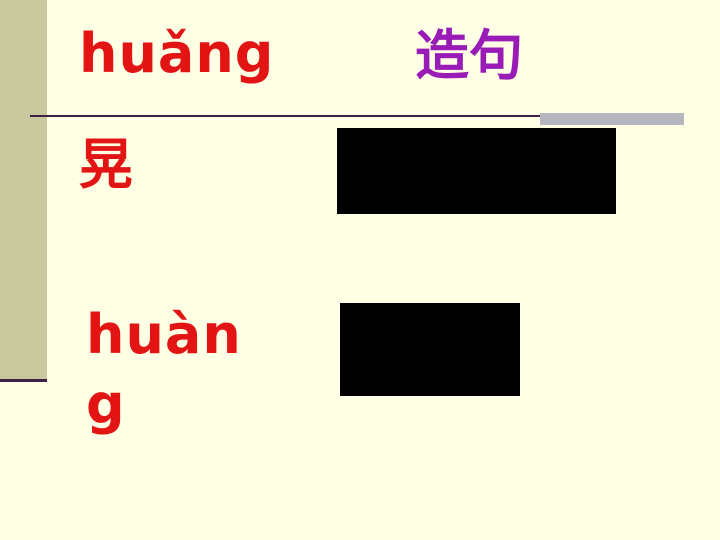 The width and height of the screenshot is (720, 540). Describe the element at coordinates (106, 164) in the screenshot. I see `character-label: 晃` at that location.